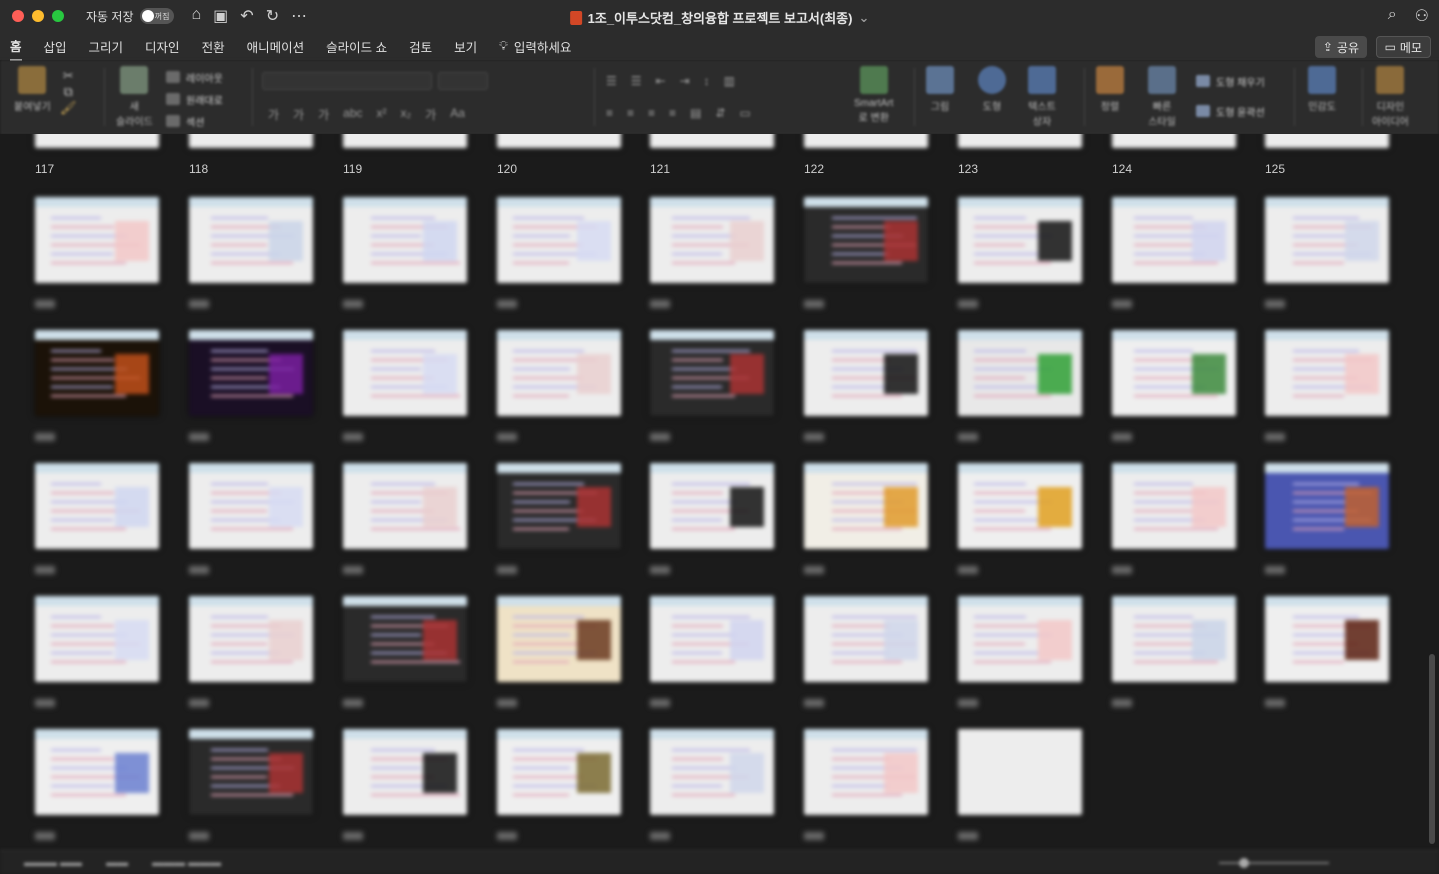 Image resolution: width=1439 pixels, height=874 pixels. I want to click on save-icon: ▣, so click(220, 16).